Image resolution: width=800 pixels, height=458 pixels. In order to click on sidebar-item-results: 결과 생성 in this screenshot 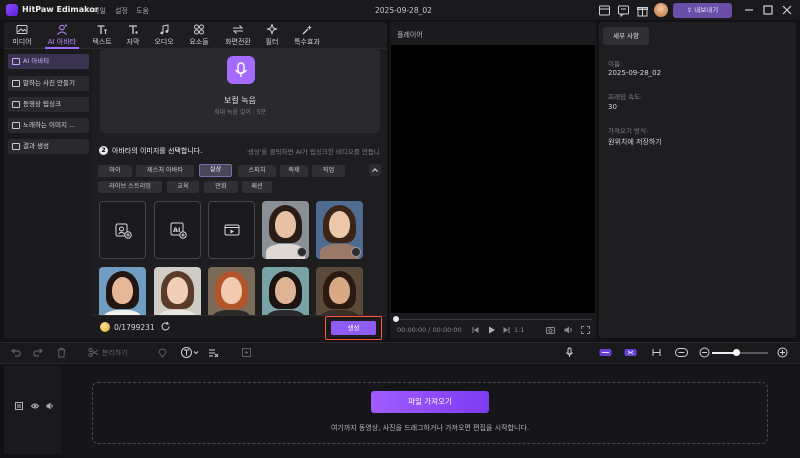, I will do `click(48, 146)`.